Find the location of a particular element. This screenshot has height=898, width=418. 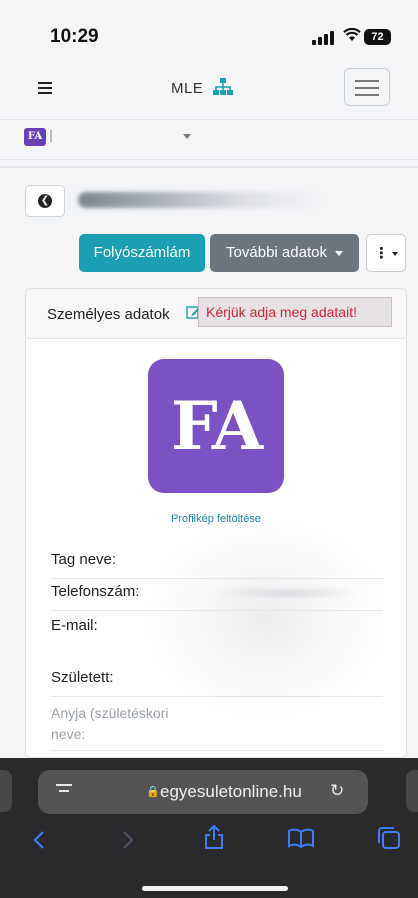

previous-tab-preview is located at coordinates (6, 791).